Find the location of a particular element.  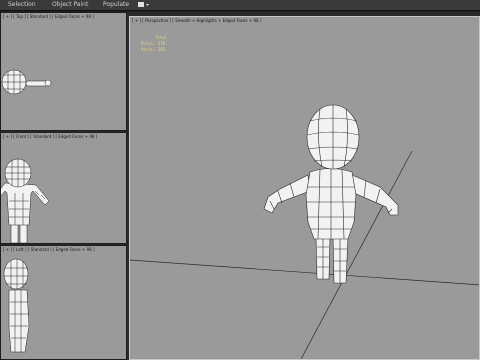

model-side-view is located at coordinates (16, 305).